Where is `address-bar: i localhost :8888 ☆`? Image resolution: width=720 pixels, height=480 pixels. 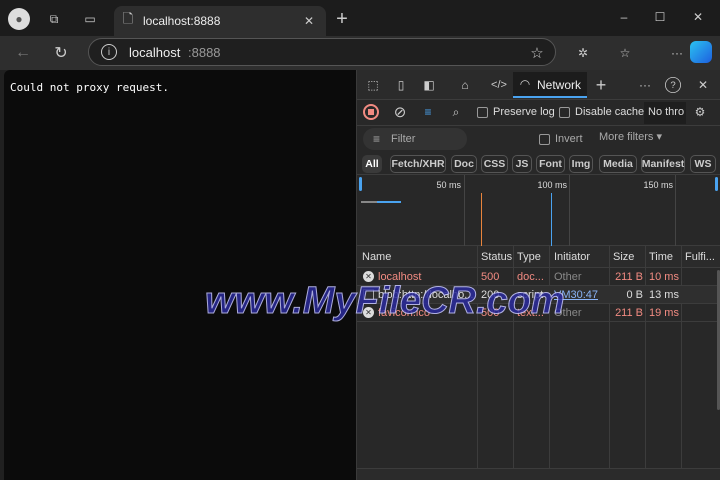 address-bar: i localhost :8888 ☆ is located at coordinates (322, 52).